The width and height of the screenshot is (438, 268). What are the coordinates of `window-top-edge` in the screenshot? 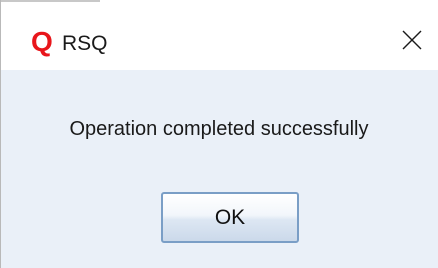 It's located at (50, 1).